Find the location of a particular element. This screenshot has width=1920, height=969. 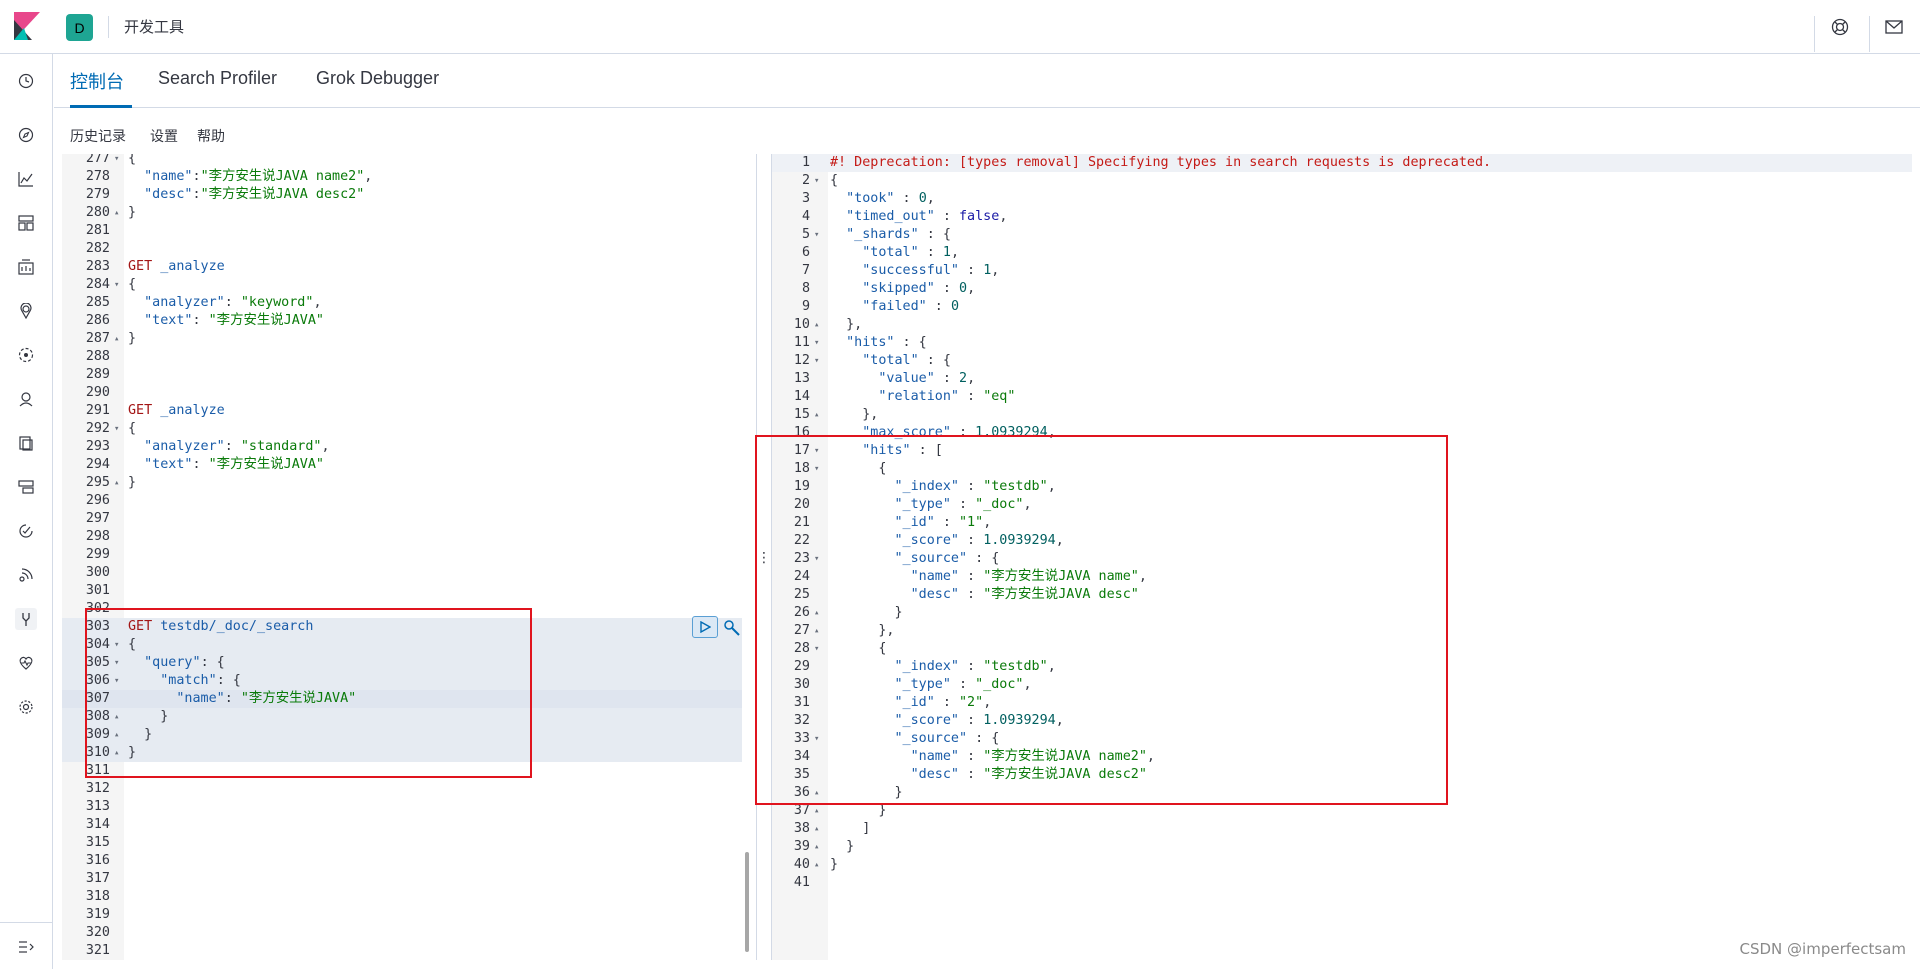

collapse-nav-icon is located at coordinates (26, 947).